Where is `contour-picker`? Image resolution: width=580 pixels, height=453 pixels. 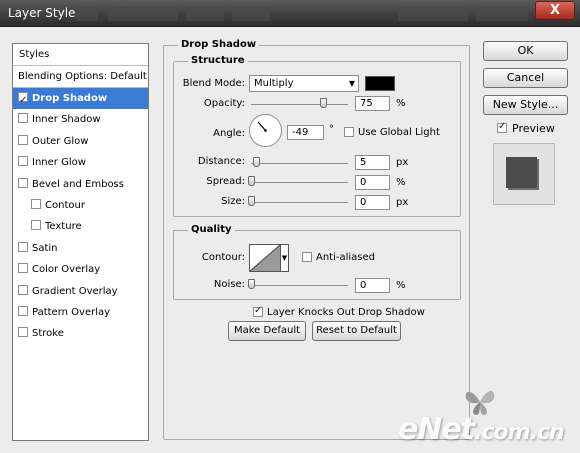 contour-picker is located at coordinates (265, 258).